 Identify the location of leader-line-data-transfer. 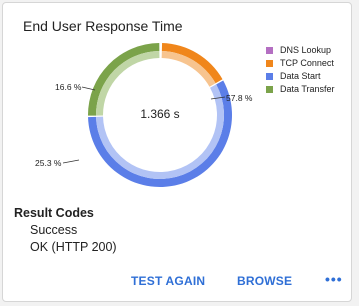
(71, 161).